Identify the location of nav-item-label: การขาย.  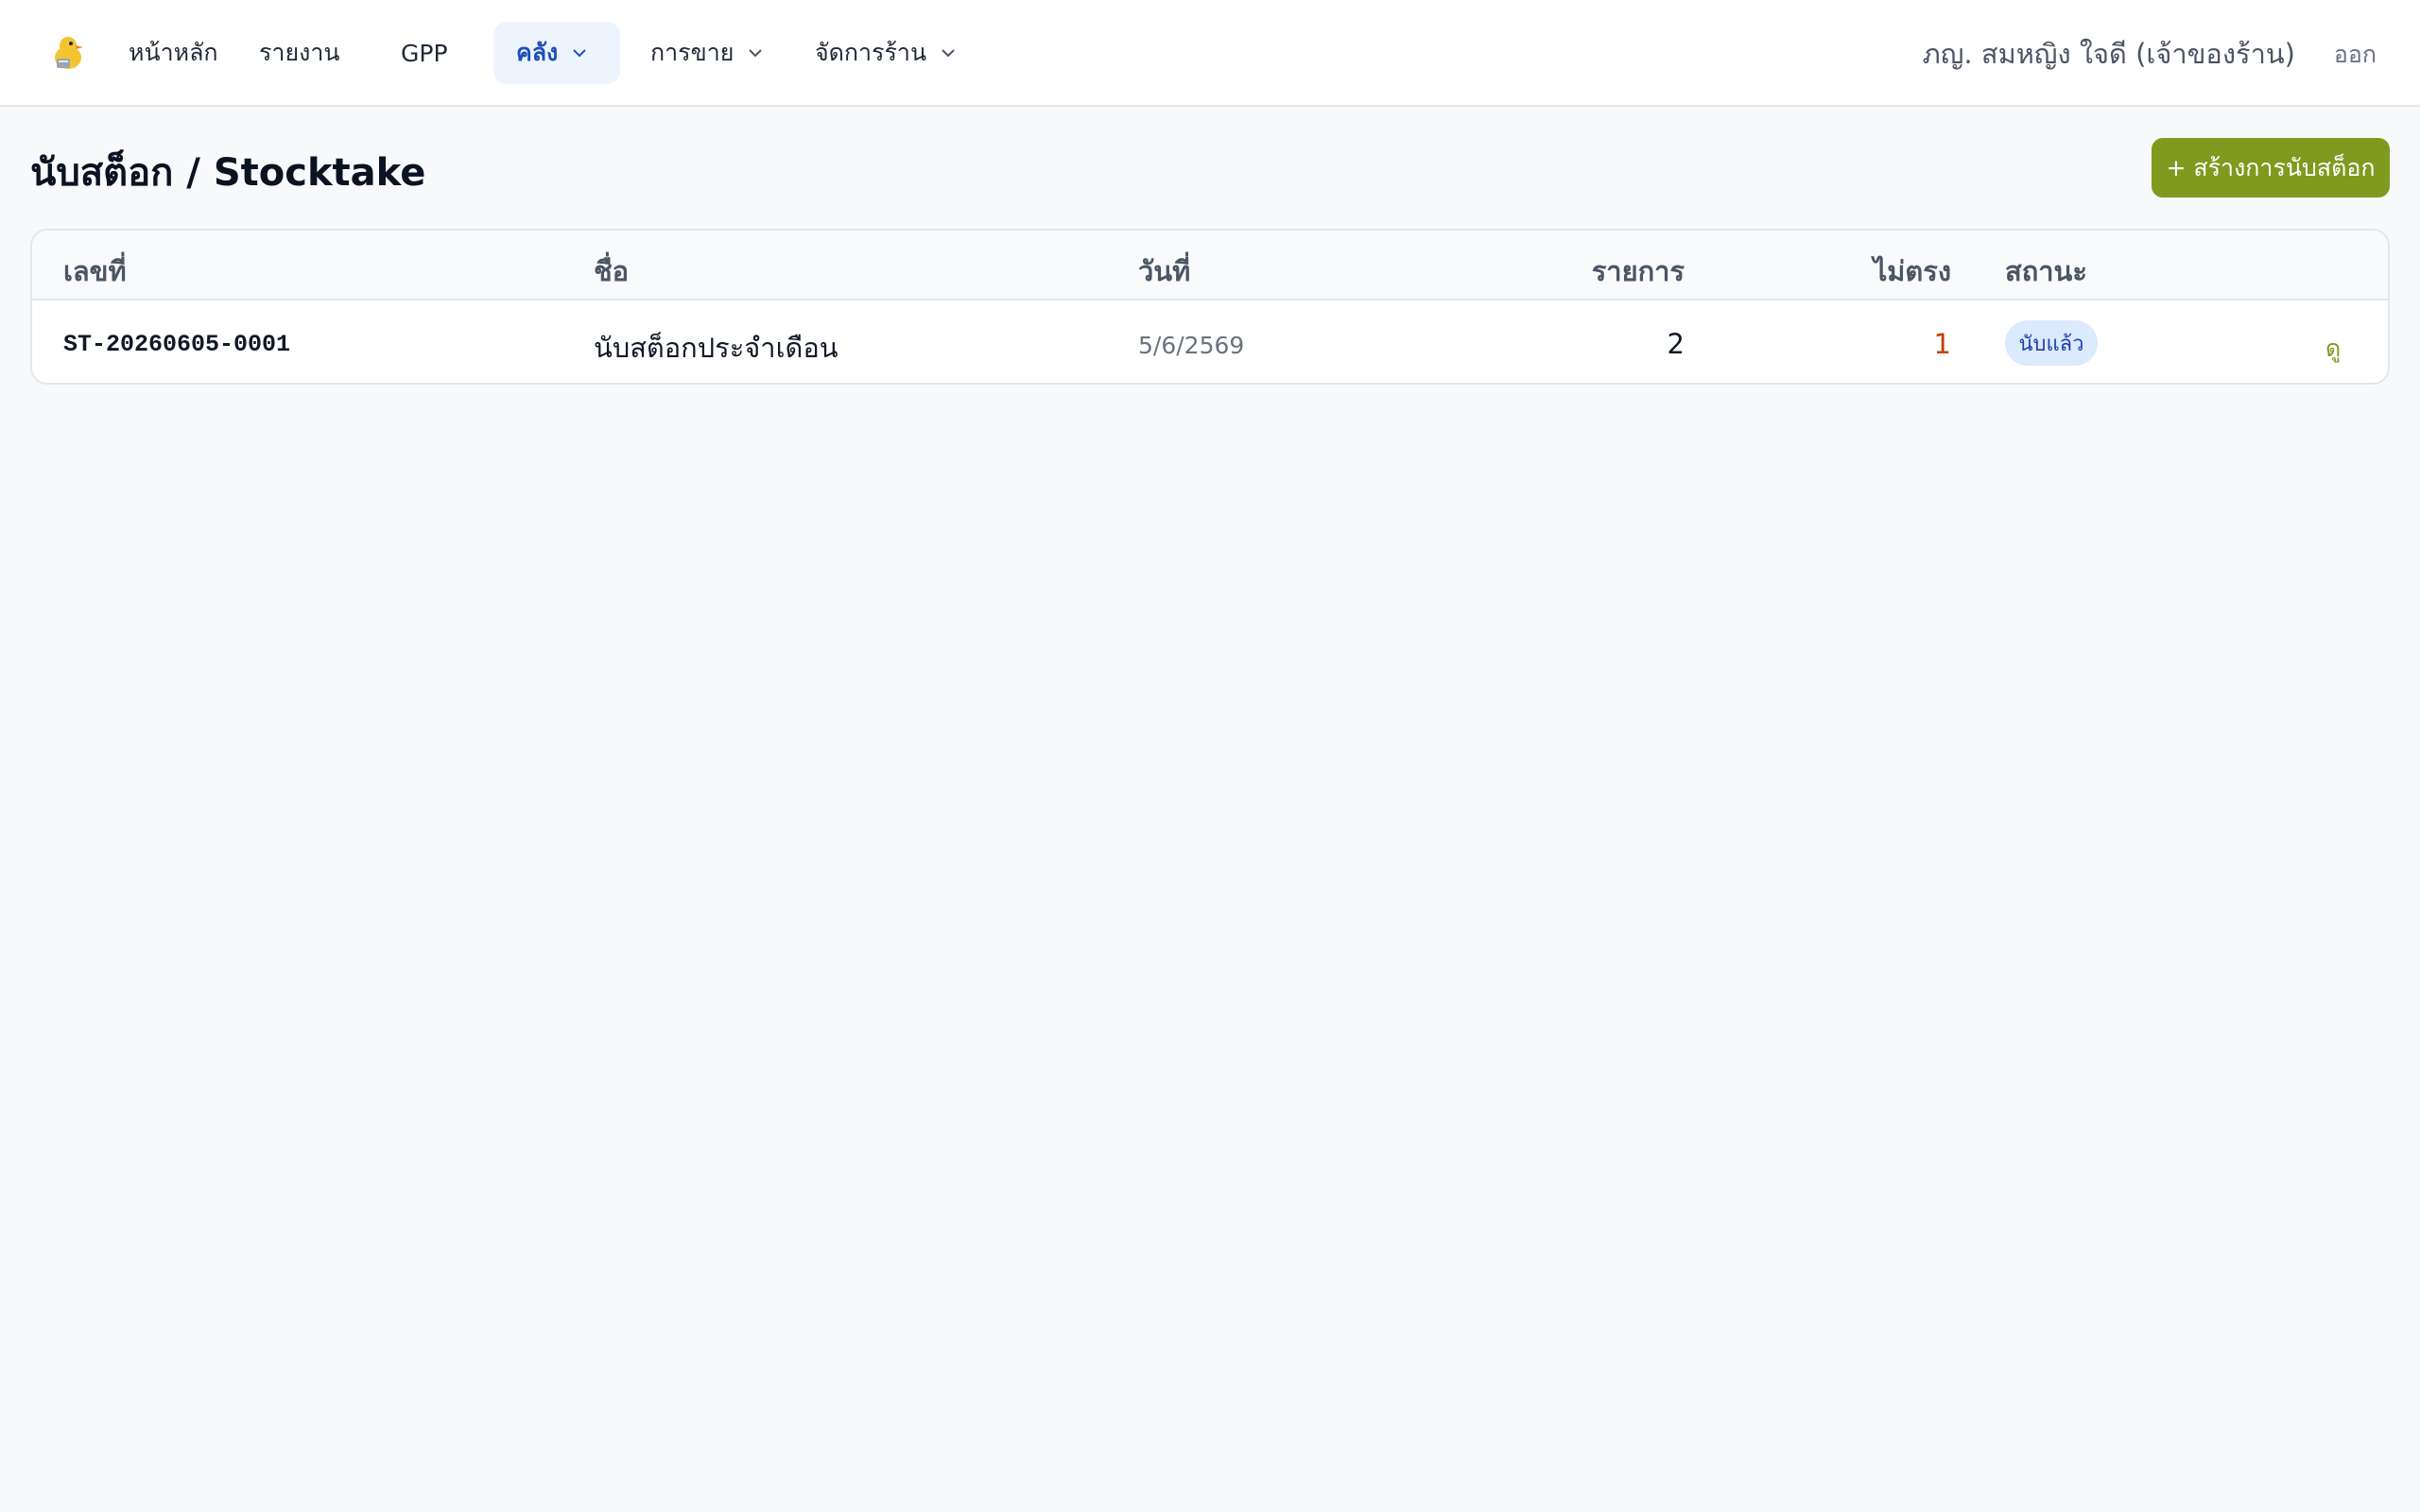
(692, 52).